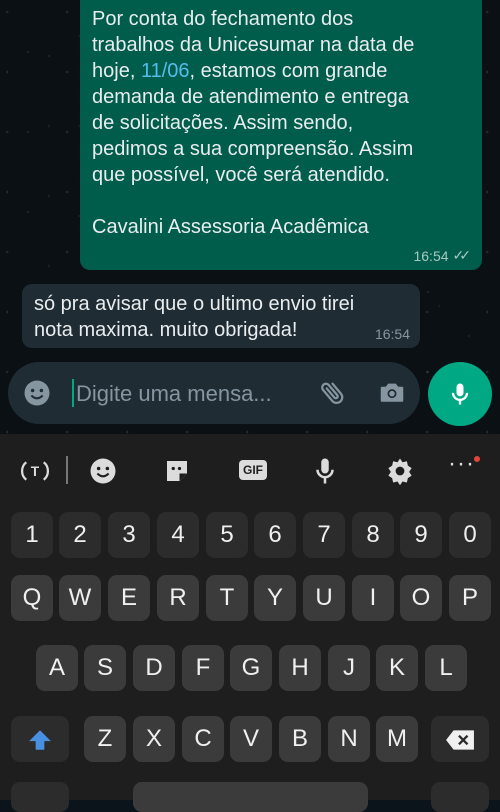 This screenshot has width=500, height=812. Describe the element at coordinates (40, 797) in the screenshot. I see `symbols-key` at that location.